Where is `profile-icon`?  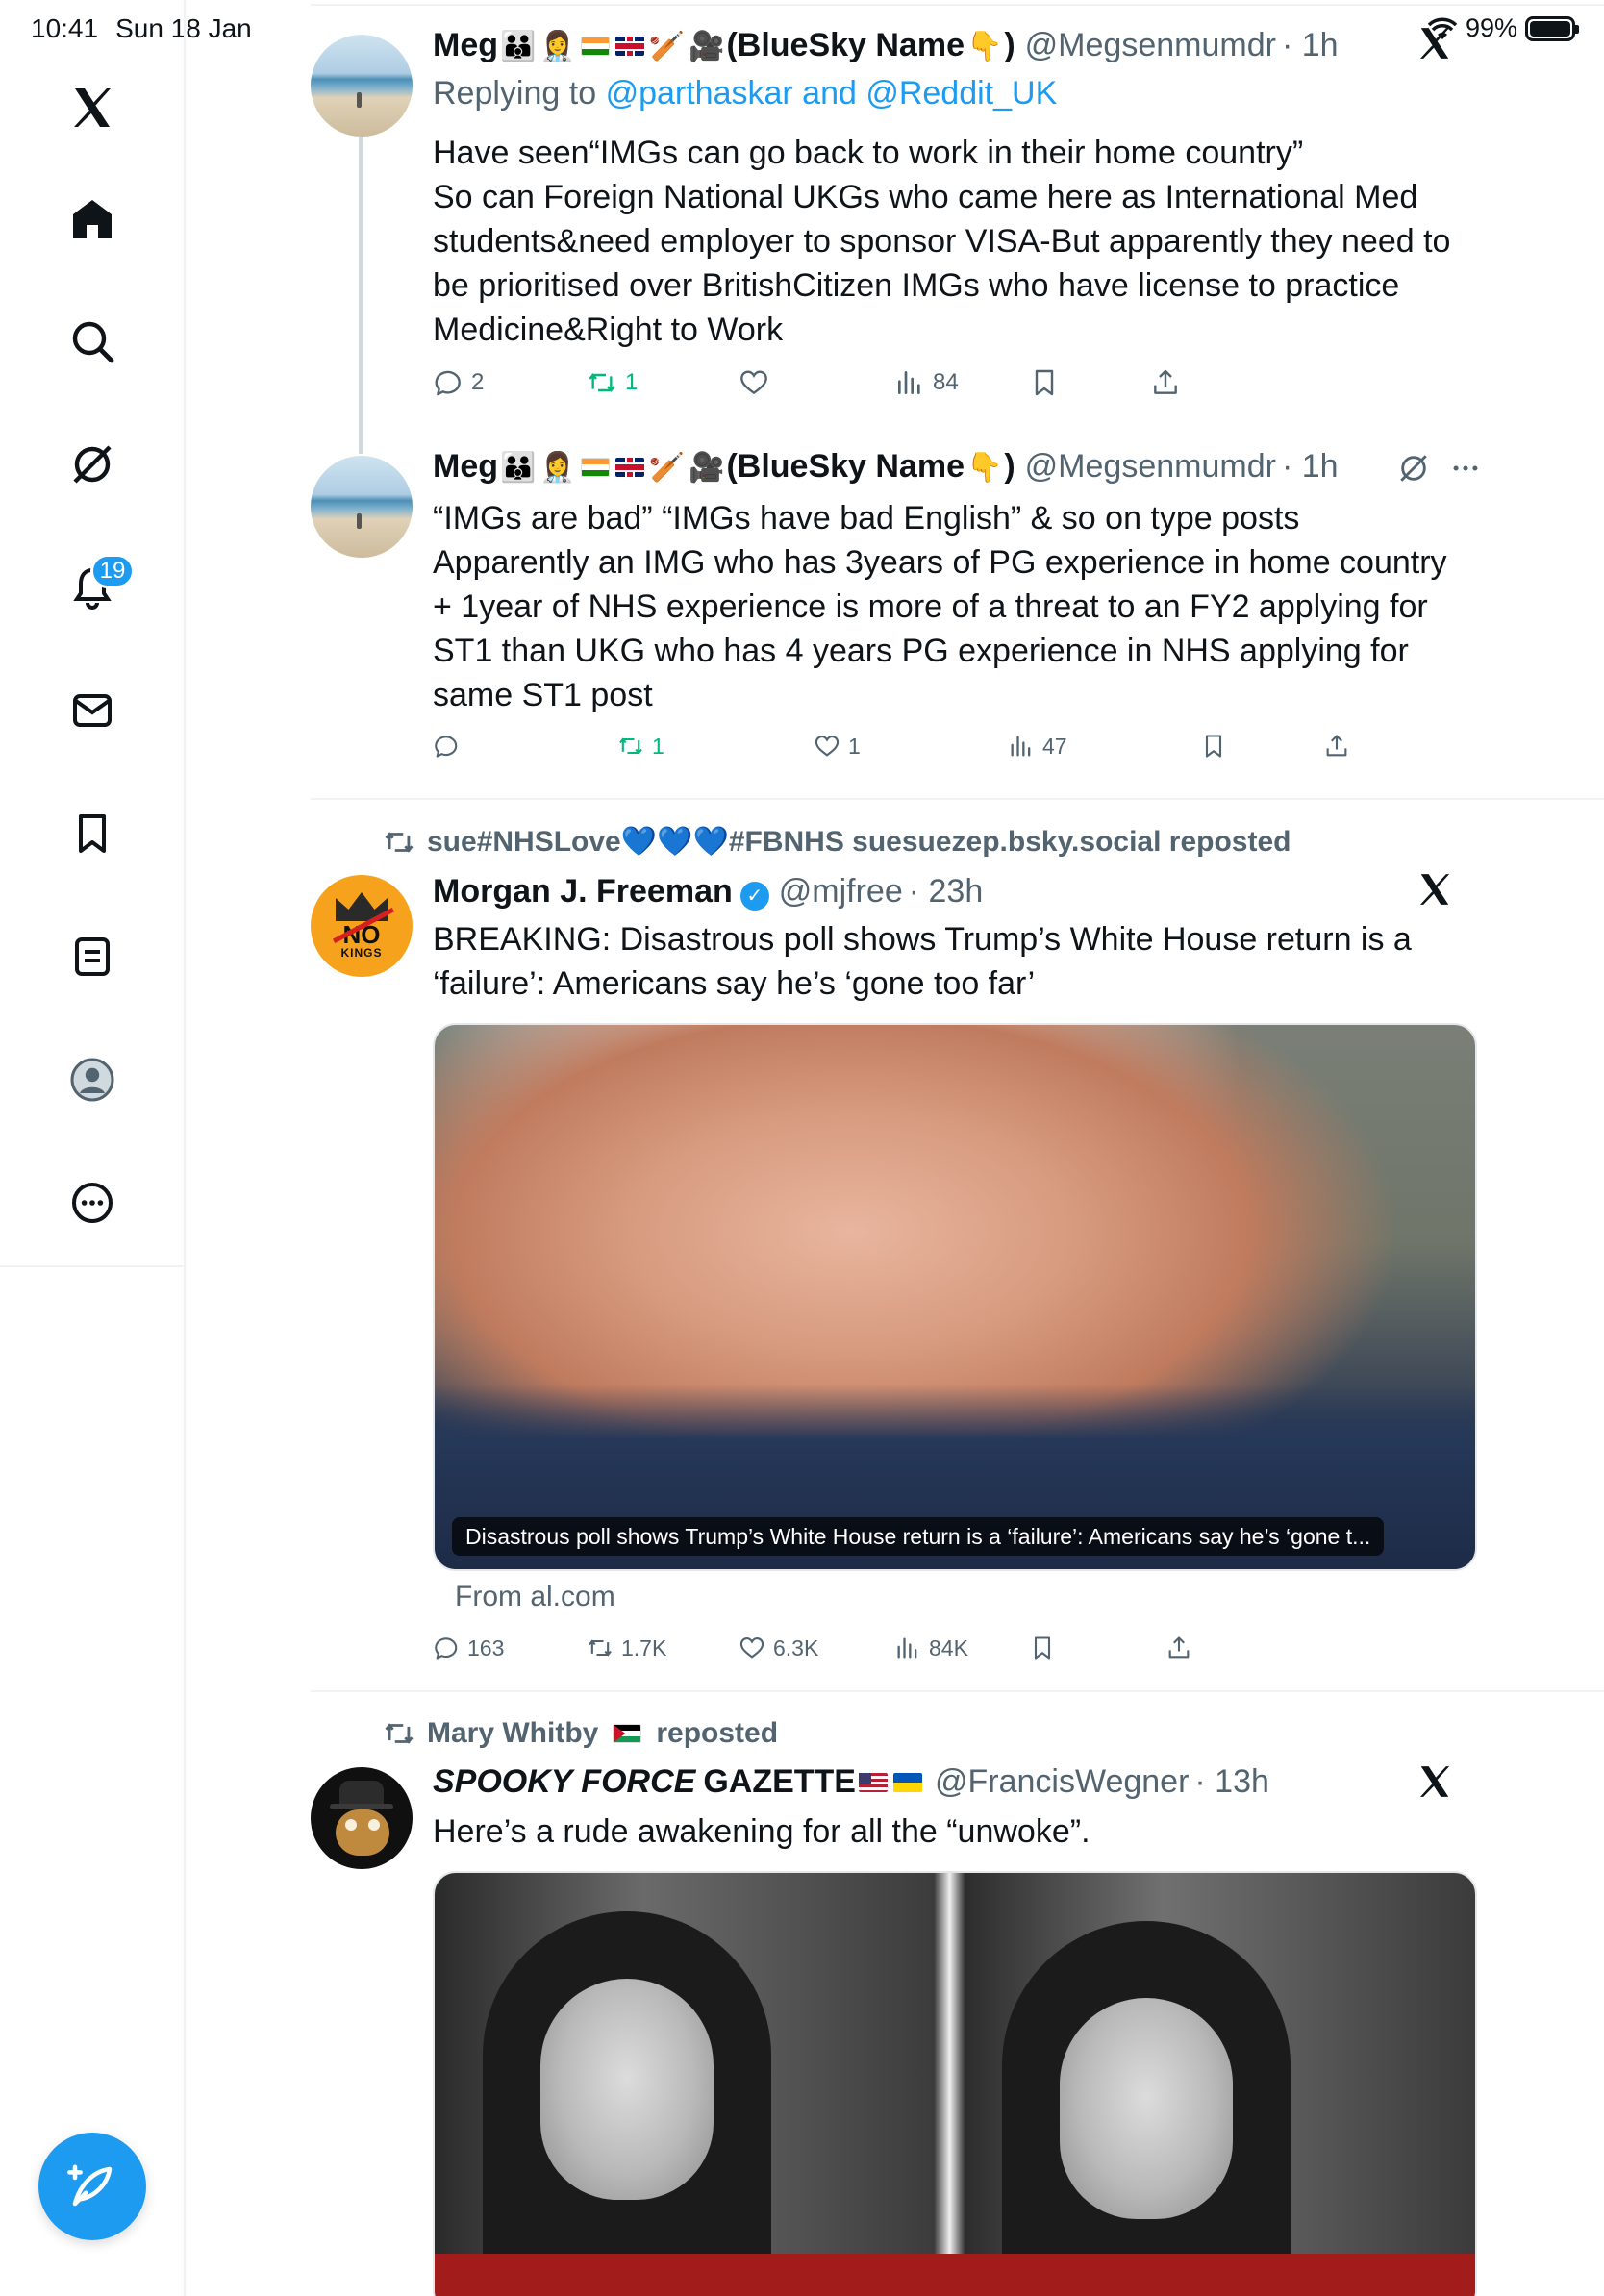 profile-icon is located at coordinates (92, 1079).